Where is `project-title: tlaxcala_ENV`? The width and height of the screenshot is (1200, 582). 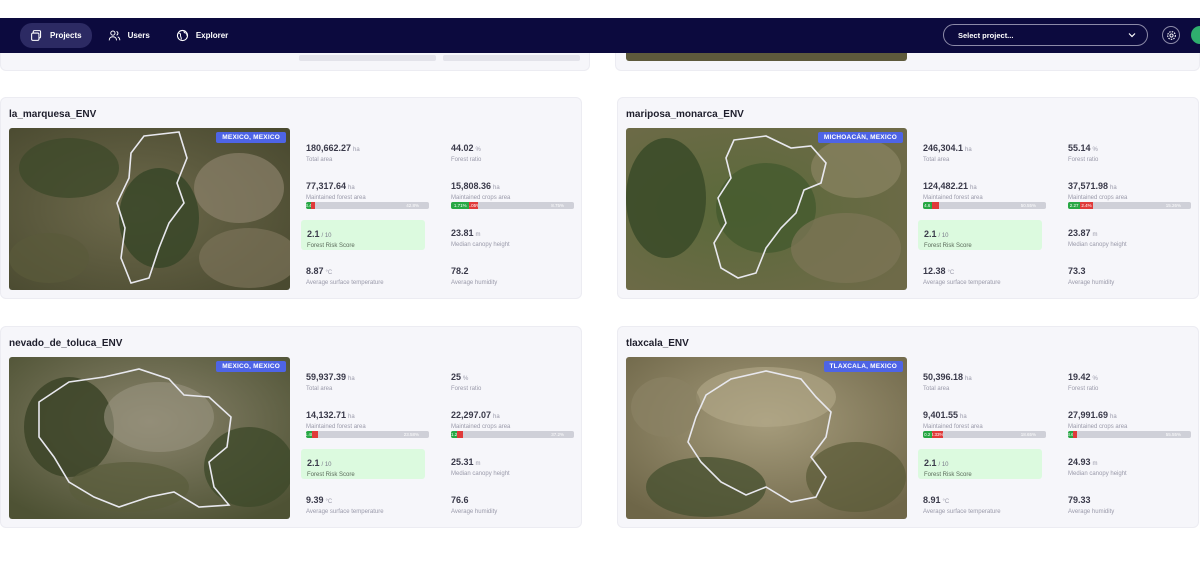
project-title: tlaxcala_ENV is located at coordinates (657, 343).